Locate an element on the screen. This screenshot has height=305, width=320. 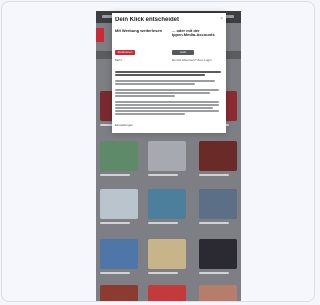
accept-button: Zustimmen is located at coordinates (125, 52).